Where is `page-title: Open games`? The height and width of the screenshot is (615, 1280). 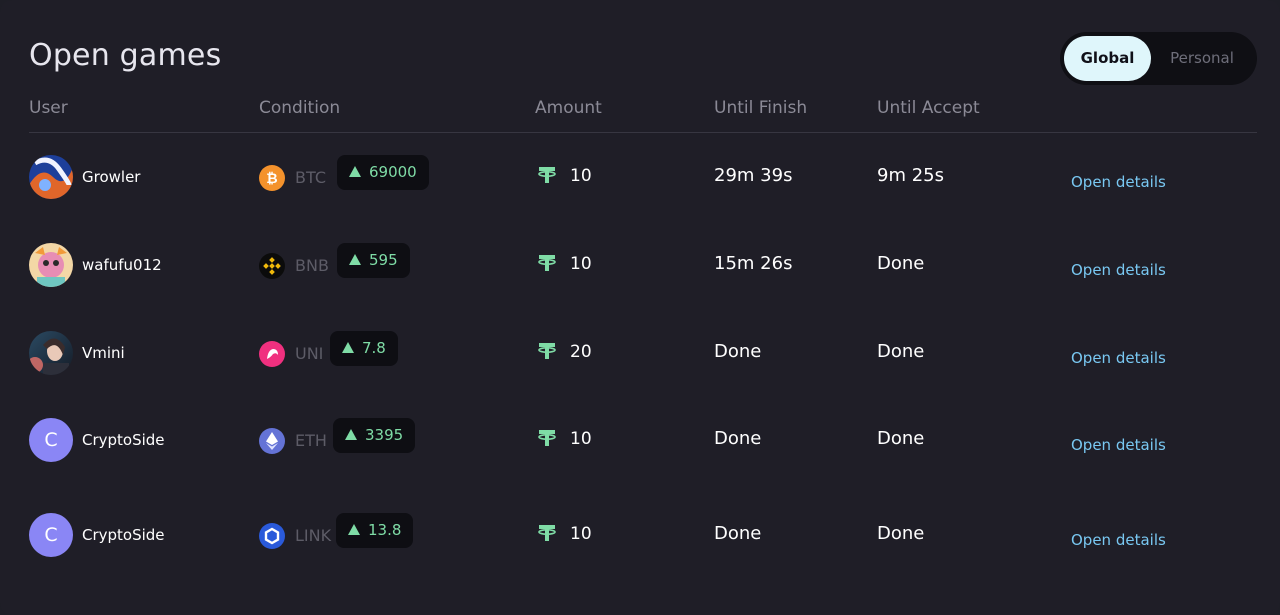
page-title: Open games is located at coordinates (125, 55).